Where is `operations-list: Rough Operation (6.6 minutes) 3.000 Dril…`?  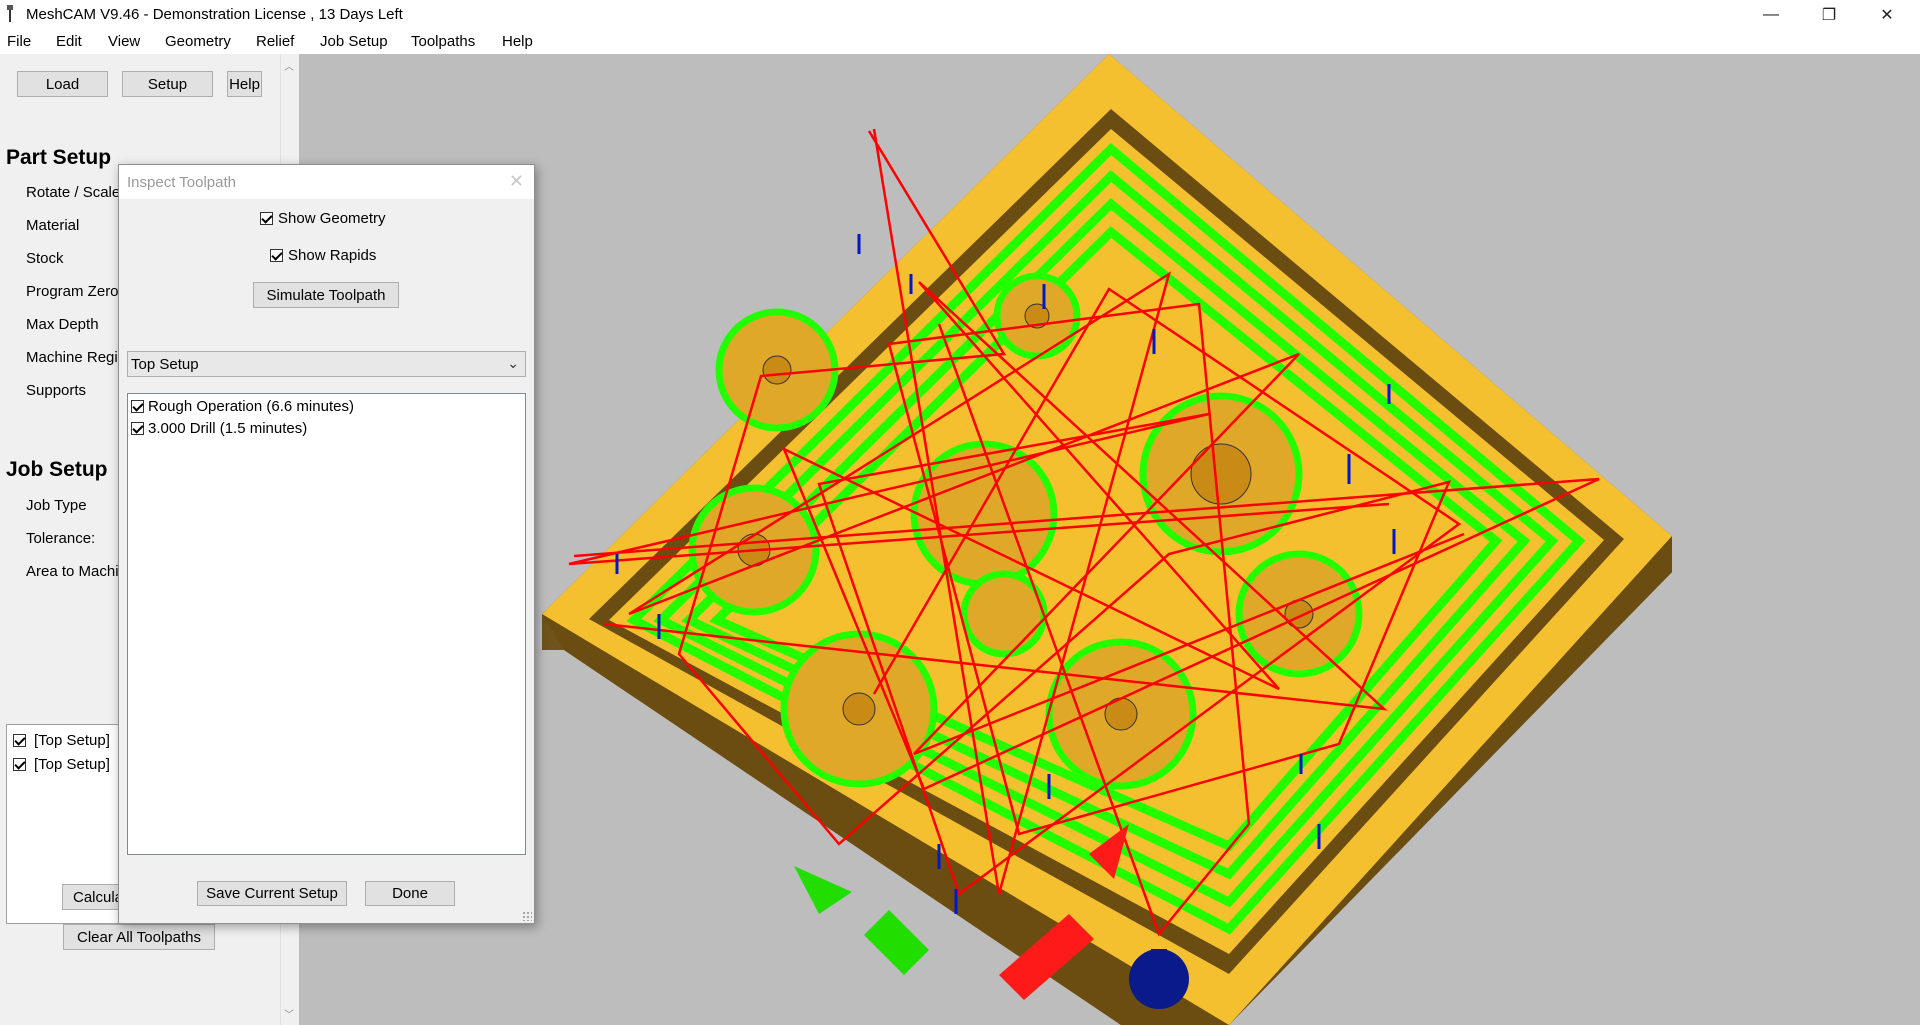 operations-list: Rough Operation (6.6 minutes) 3.000 Dril… is located at coordinates (326, 624).